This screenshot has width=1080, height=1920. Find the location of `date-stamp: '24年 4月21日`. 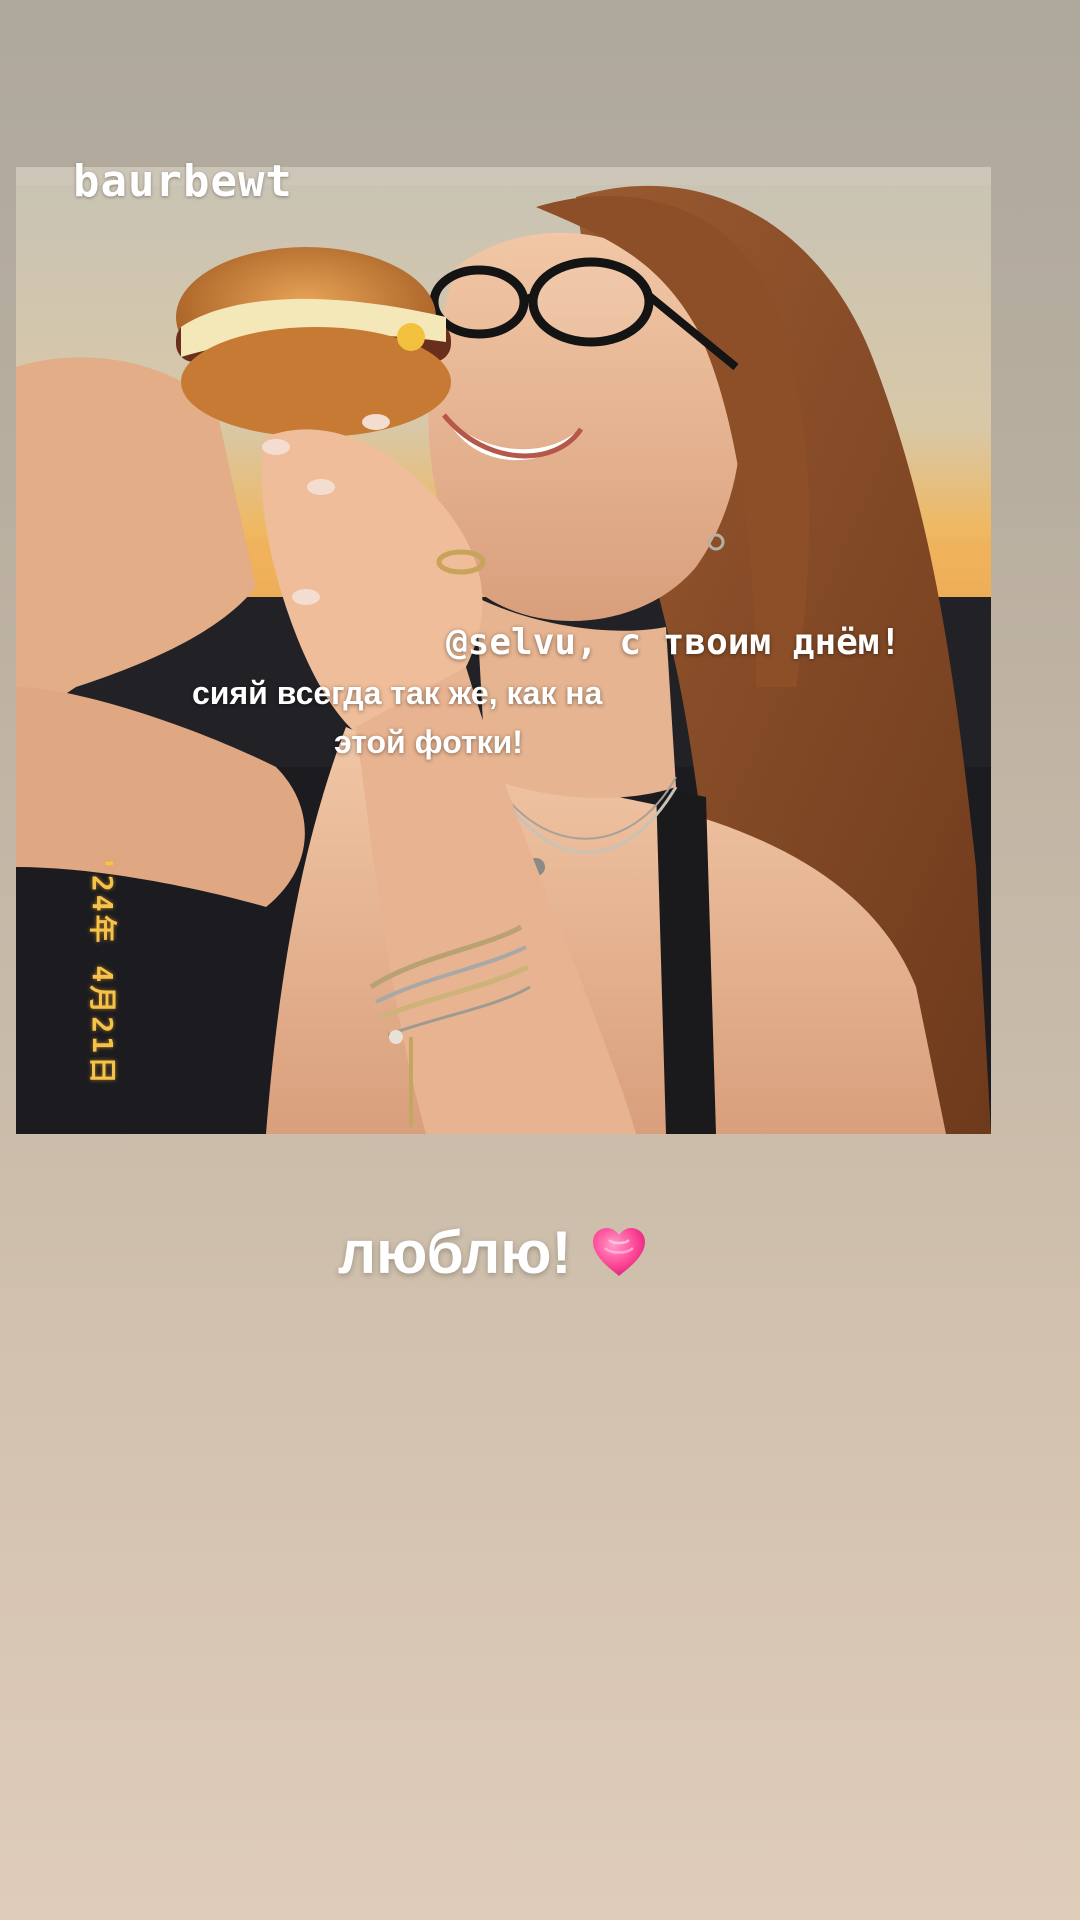

date-stamp: '24年 4月21日 is located at coordinates (102, 971).